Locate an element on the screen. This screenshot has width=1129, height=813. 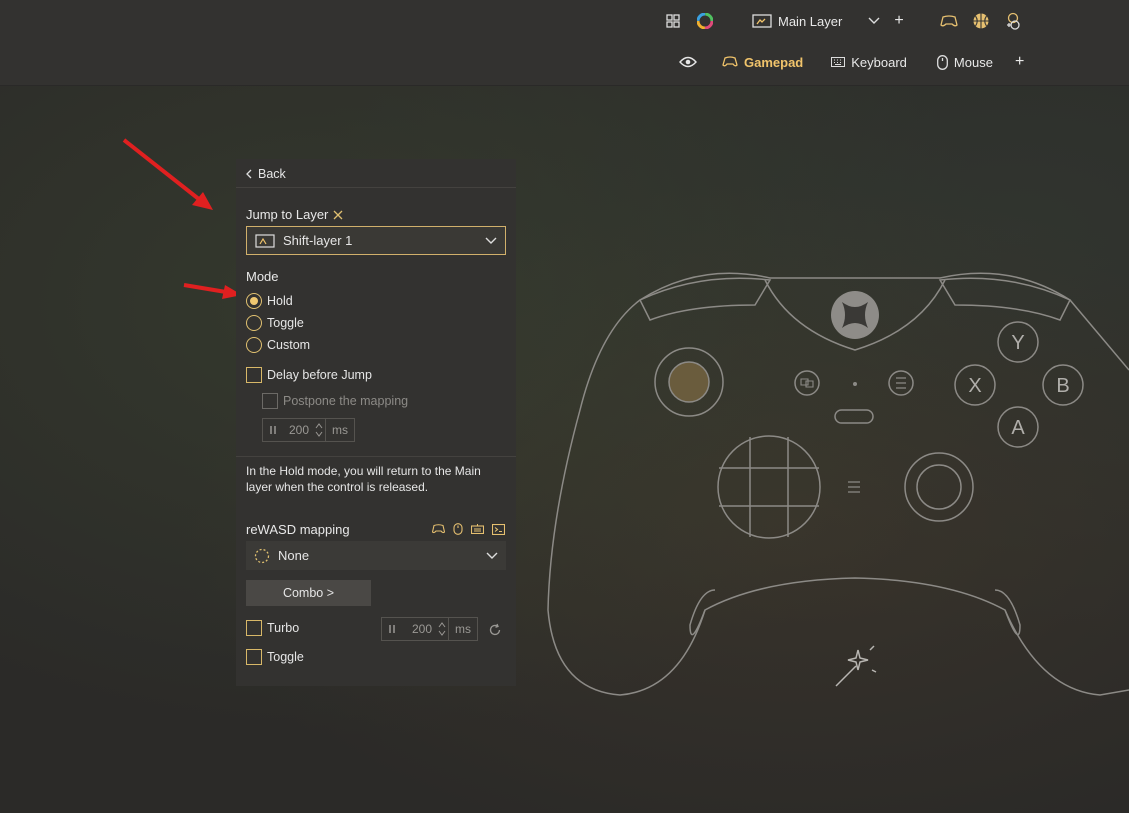
back-button: Back is located at coordinates (266, 174).